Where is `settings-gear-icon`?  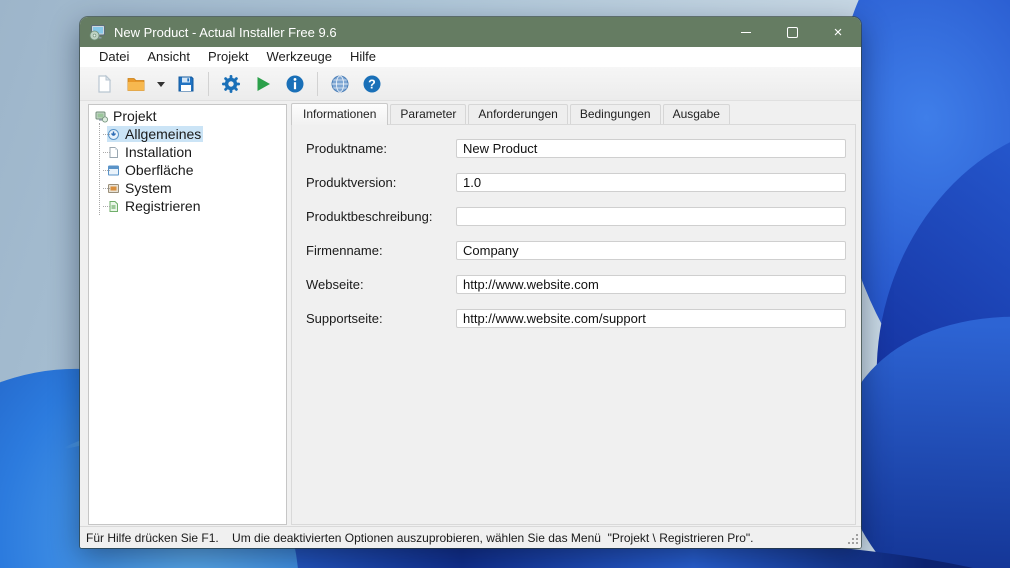
settings-gear-icon is located at coordinates (231, 83).